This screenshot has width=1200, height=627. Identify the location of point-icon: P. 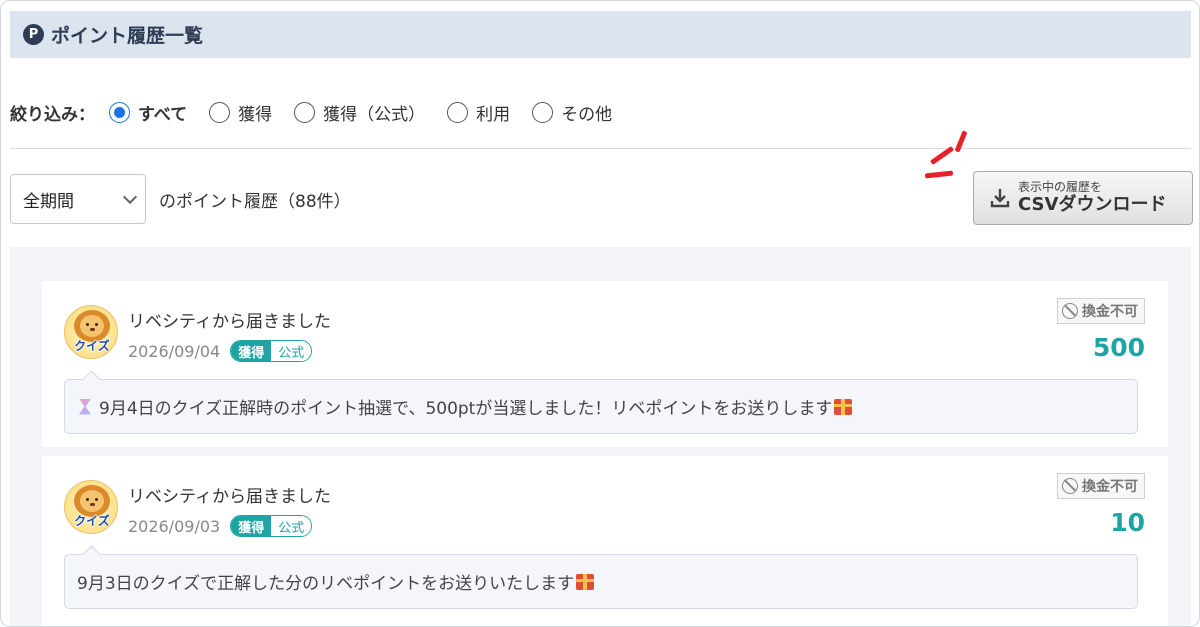
(33, 34).